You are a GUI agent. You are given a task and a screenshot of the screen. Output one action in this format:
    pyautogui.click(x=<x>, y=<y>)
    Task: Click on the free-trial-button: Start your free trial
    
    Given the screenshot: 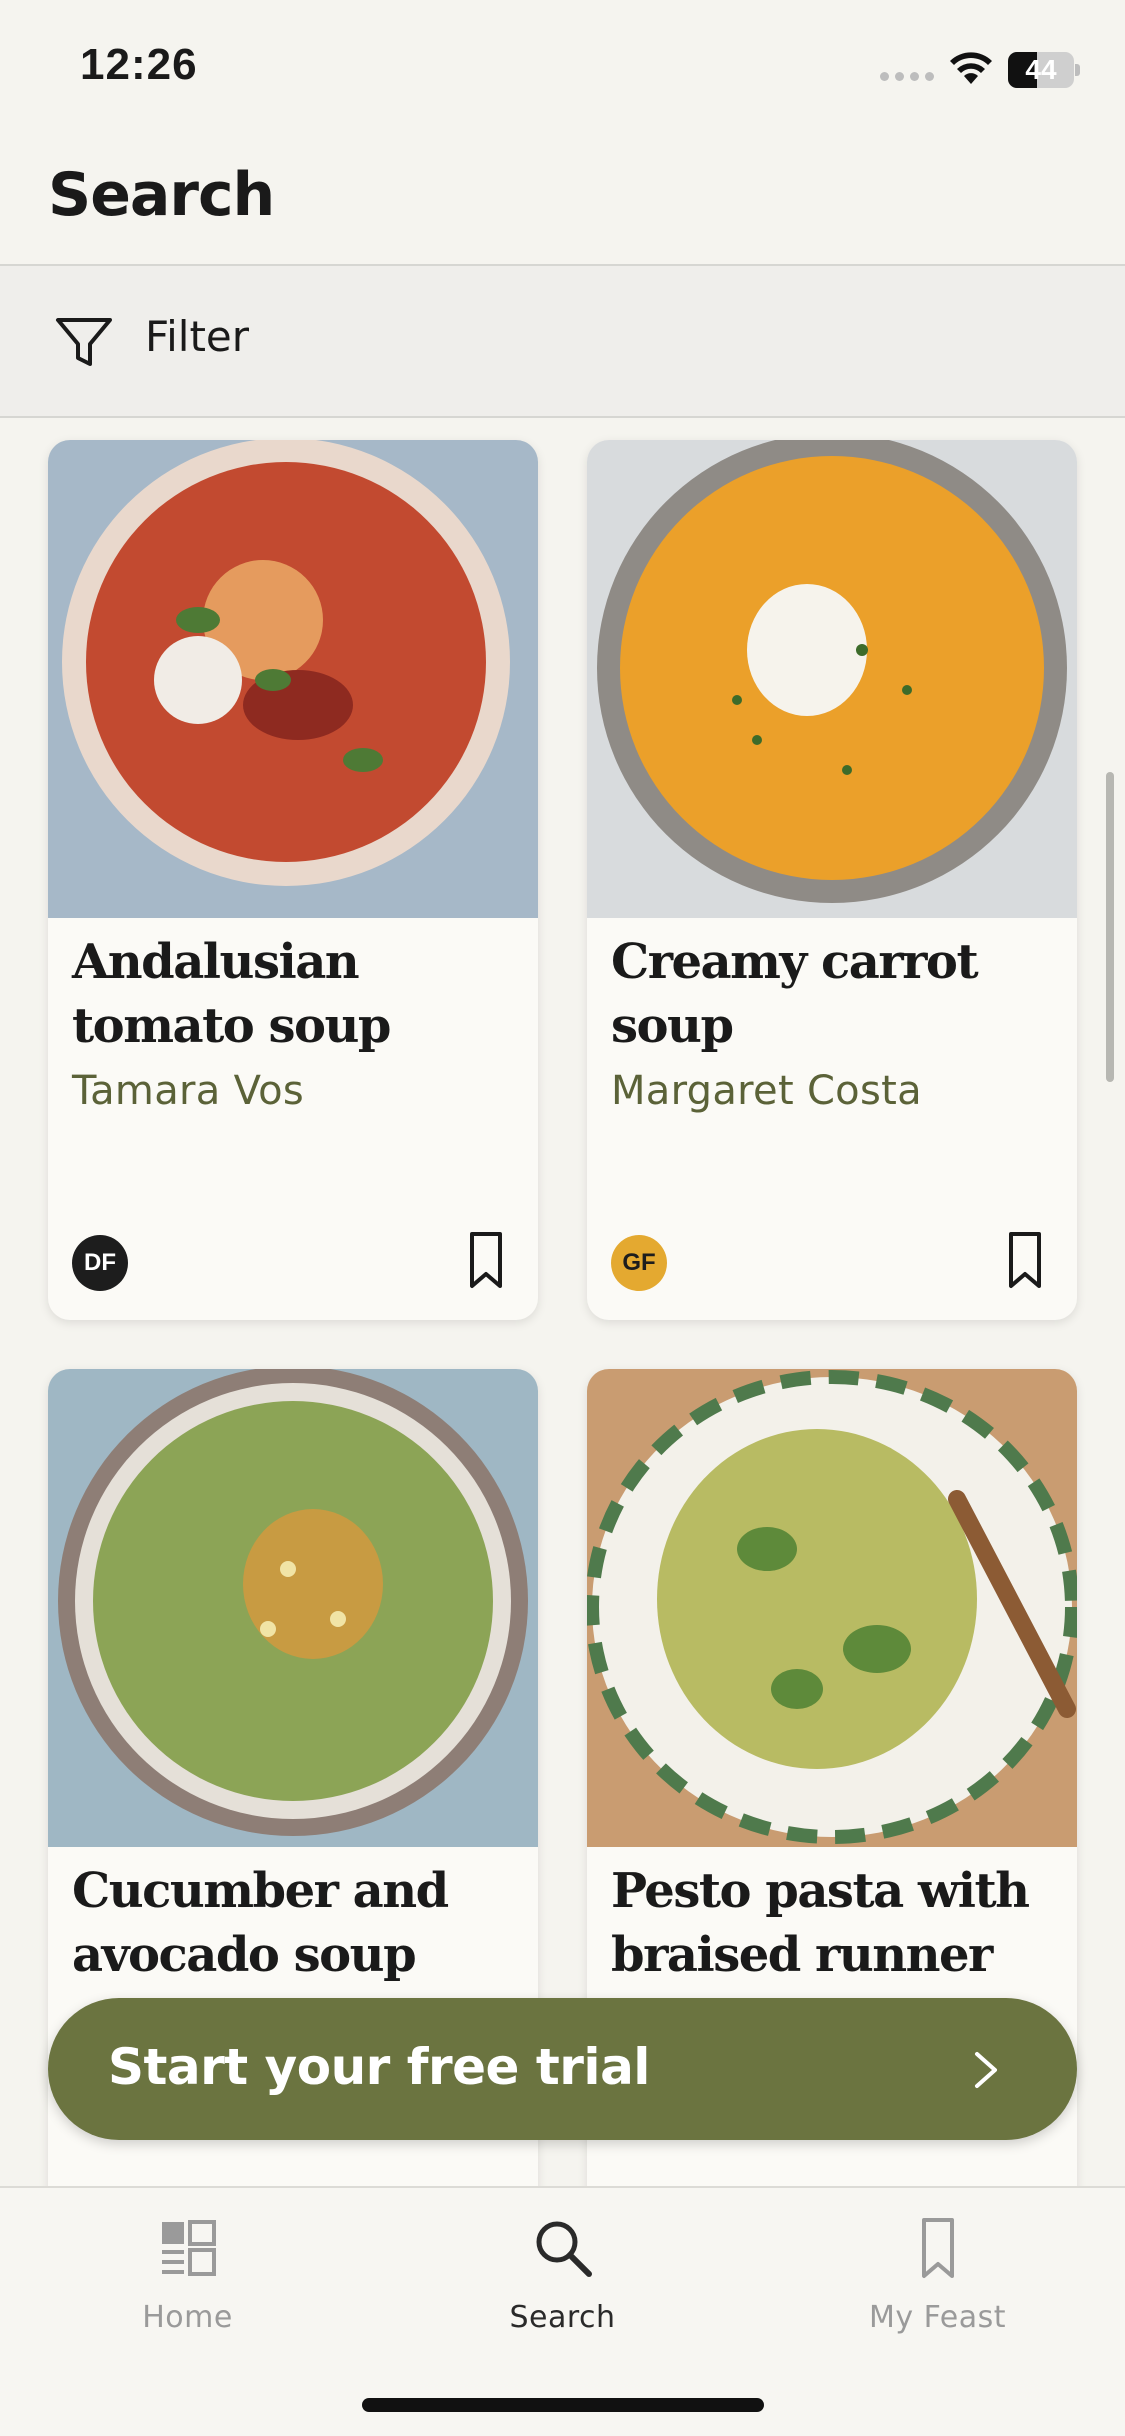 What is the action you would take?
    pyautogui.click(x=562, y=2069)
    